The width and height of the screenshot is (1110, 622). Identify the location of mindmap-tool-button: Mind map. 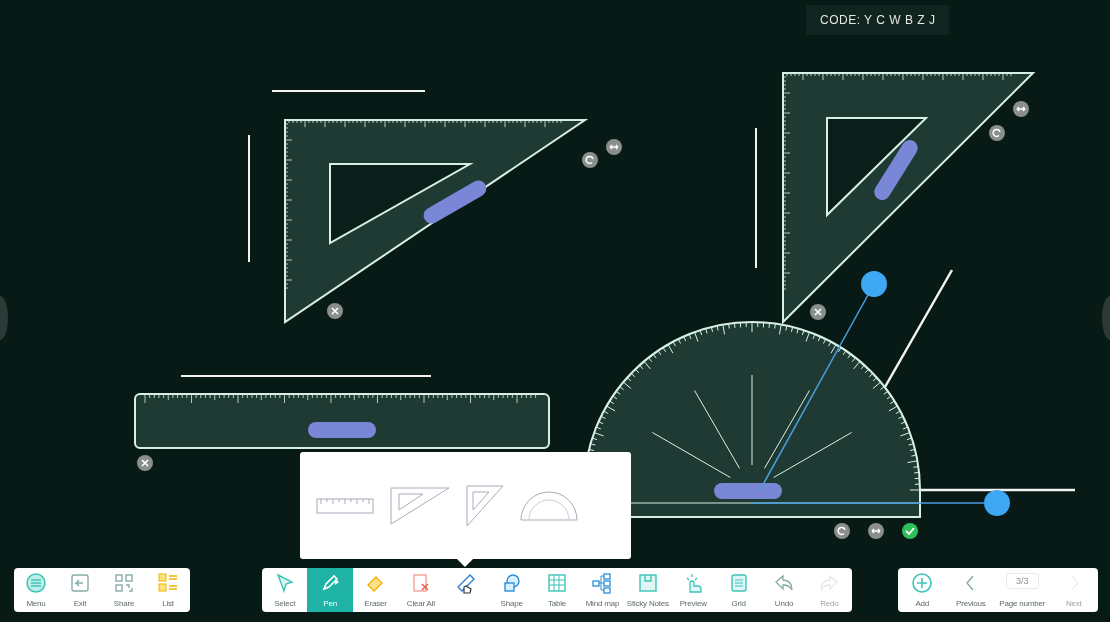
(602, 590).